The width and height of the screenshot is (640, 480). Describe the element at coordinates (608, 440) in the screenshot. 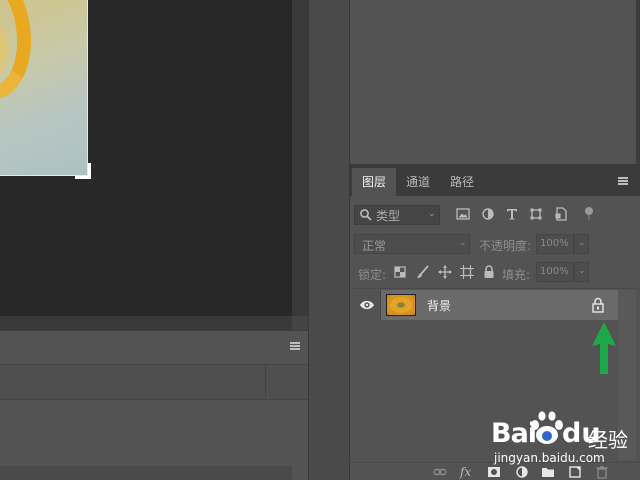

I see `watermark-brand-jingyan: 经验` at that location.